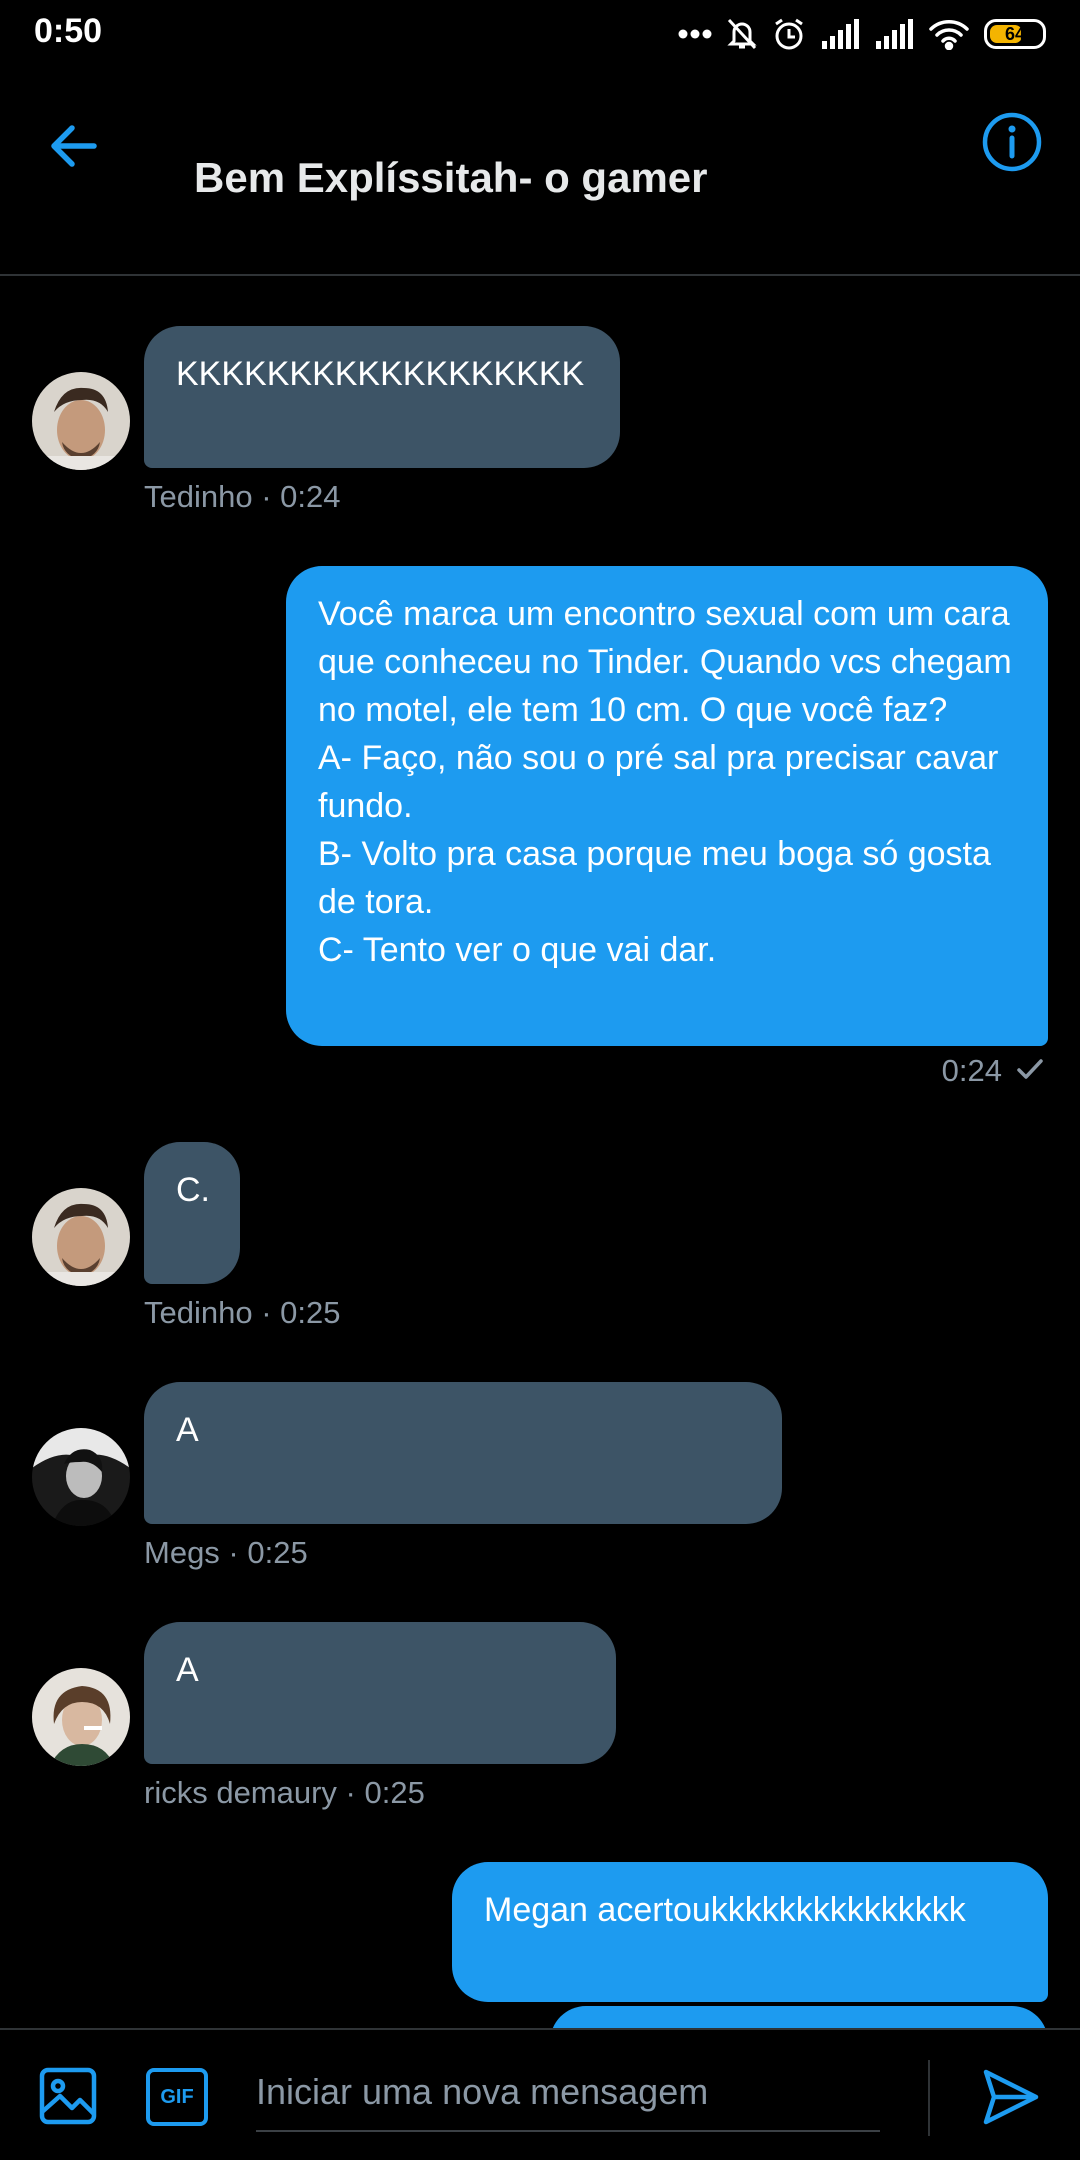 The image size is (1080, 2160). Describe the element at coordinates (840, 34) in the screenshot. I see `signal-1-icon` at that location.